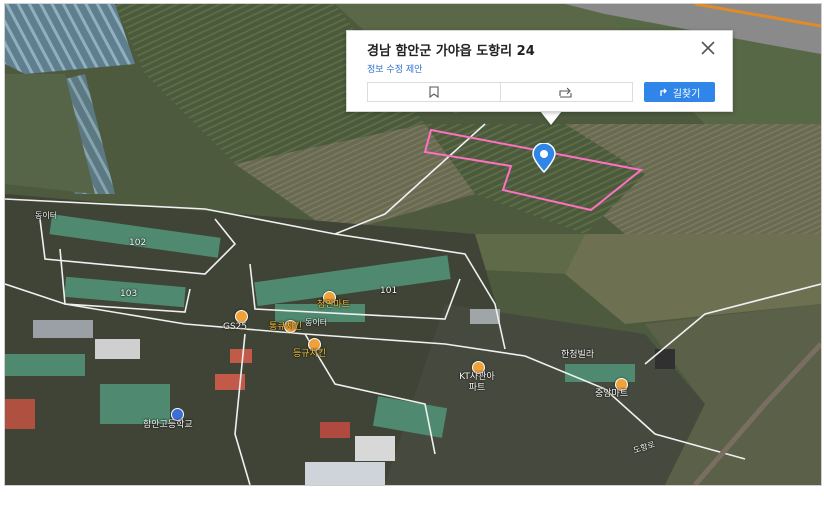 The height and width of the screenshot is (507, 824). What do you see at coordinates (686, 94) in the screenshot?
I see `directions-label: 길찾기` at bounding box center [686, 94].